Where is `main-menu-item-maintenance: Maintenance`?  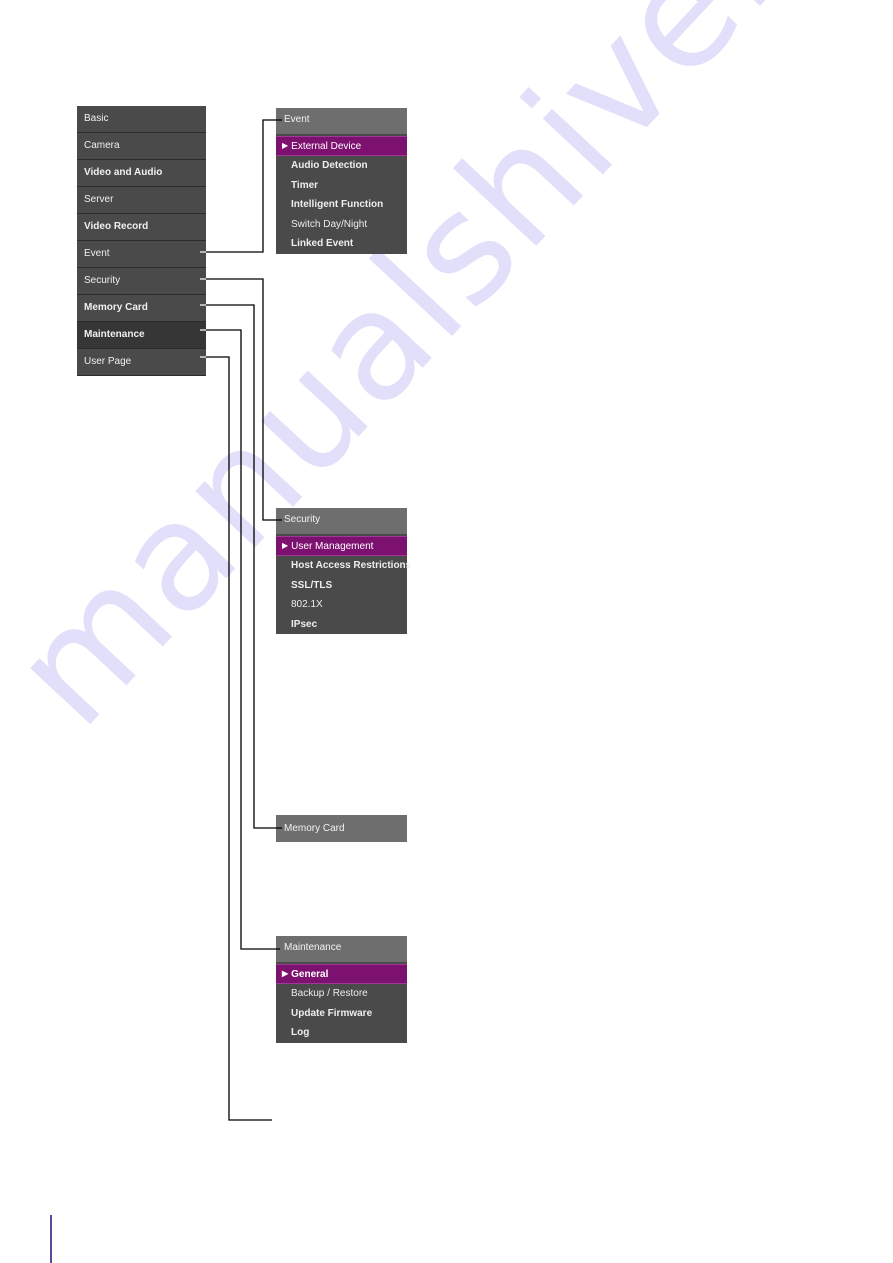 main-menu-item-maintenance: Maintenance is located at coordinates (141, 335).